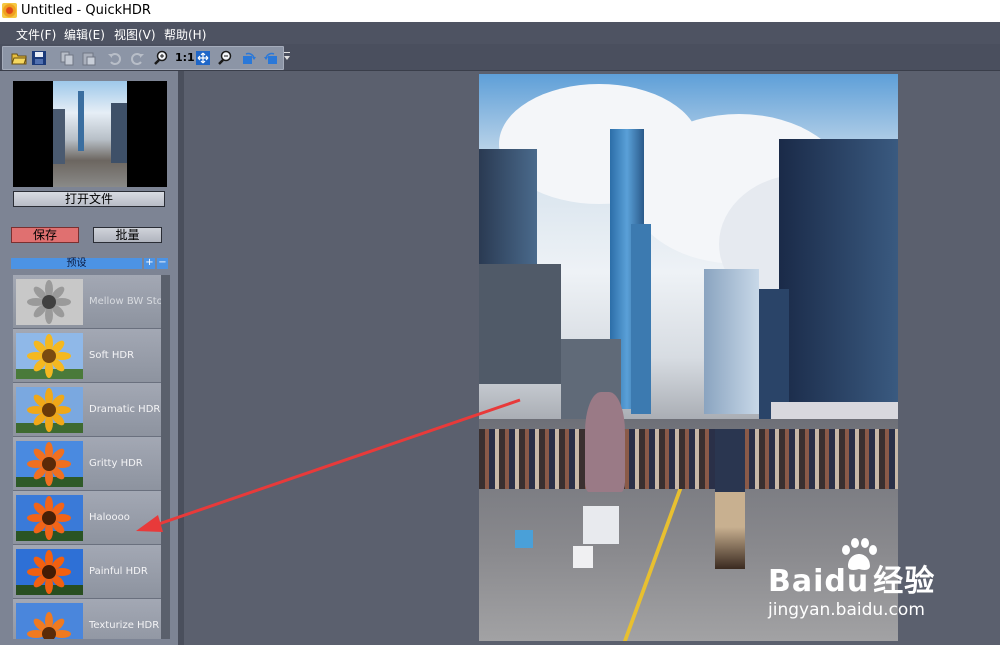 This screenshot has width=1000, height=645. What do you see at coordinates (116, 463) in the screenshot?
I see `preset-label: Gritty HDR` at bounding box center [116, 463].